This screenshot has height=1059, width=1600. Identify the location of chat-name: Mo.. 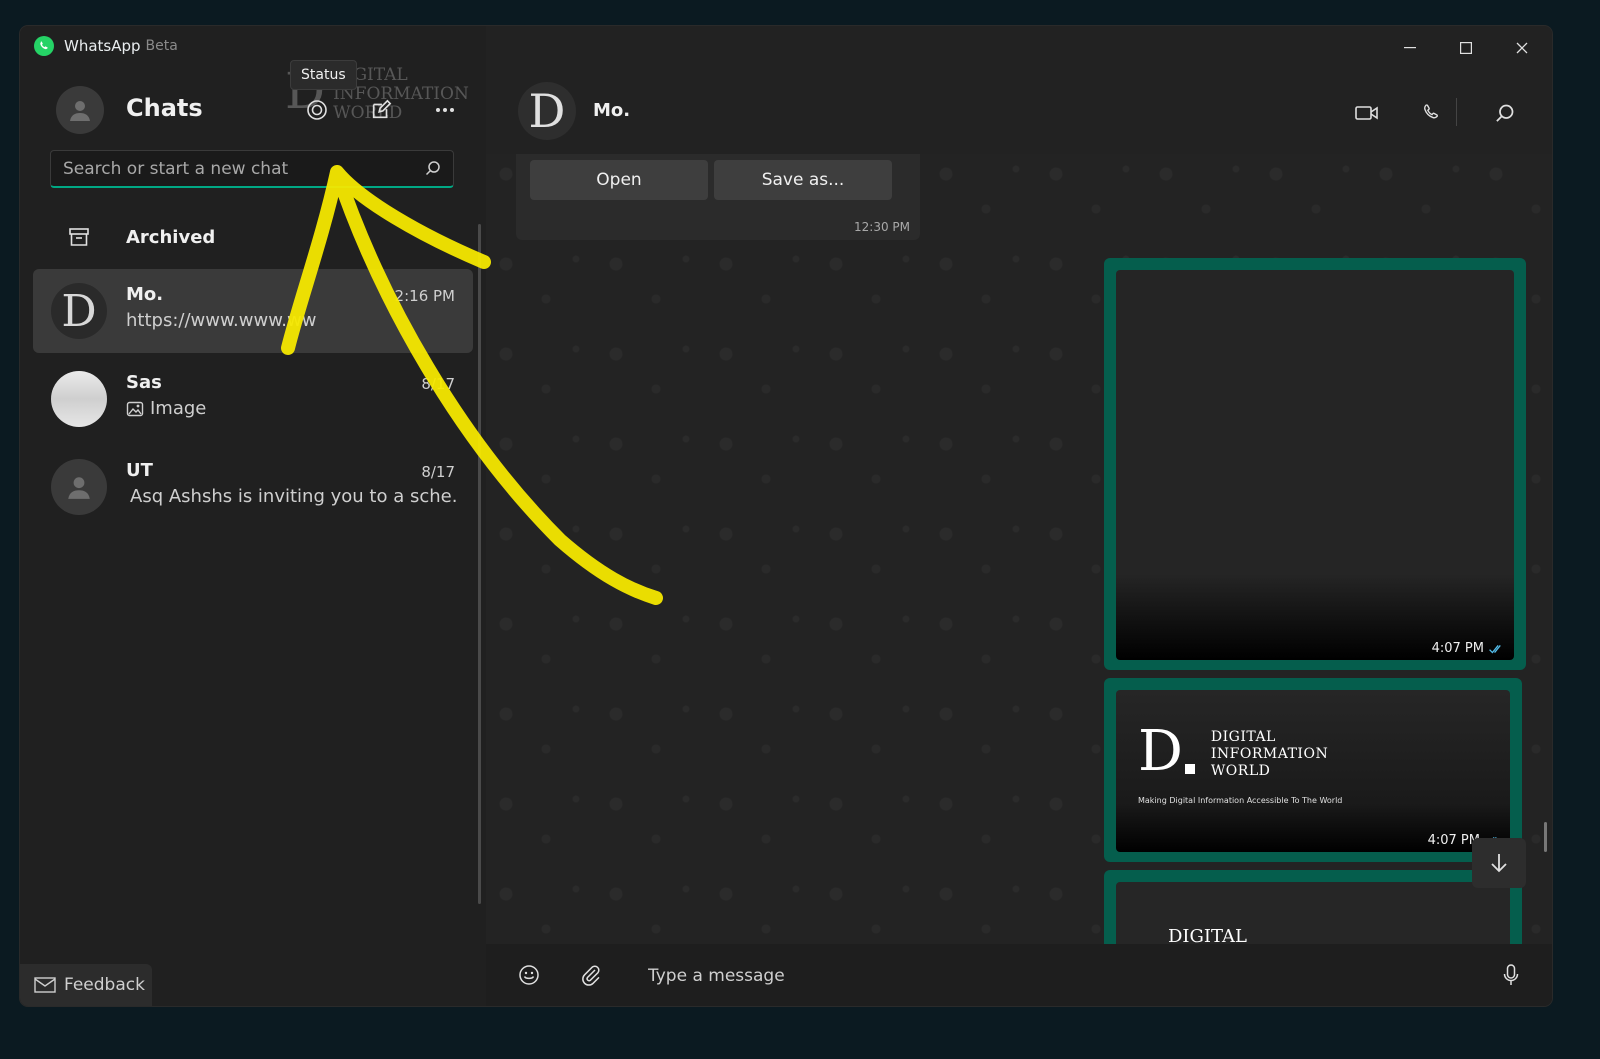
(145, 294).